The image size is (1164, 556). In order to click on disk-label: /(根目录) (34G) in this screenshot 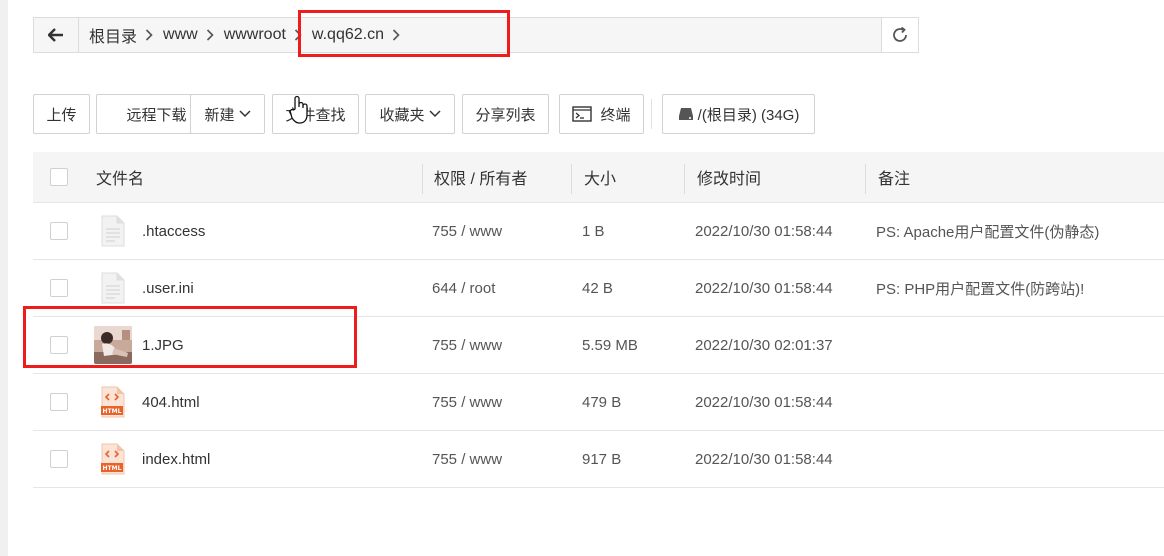, I will do `click(748, 115)`.